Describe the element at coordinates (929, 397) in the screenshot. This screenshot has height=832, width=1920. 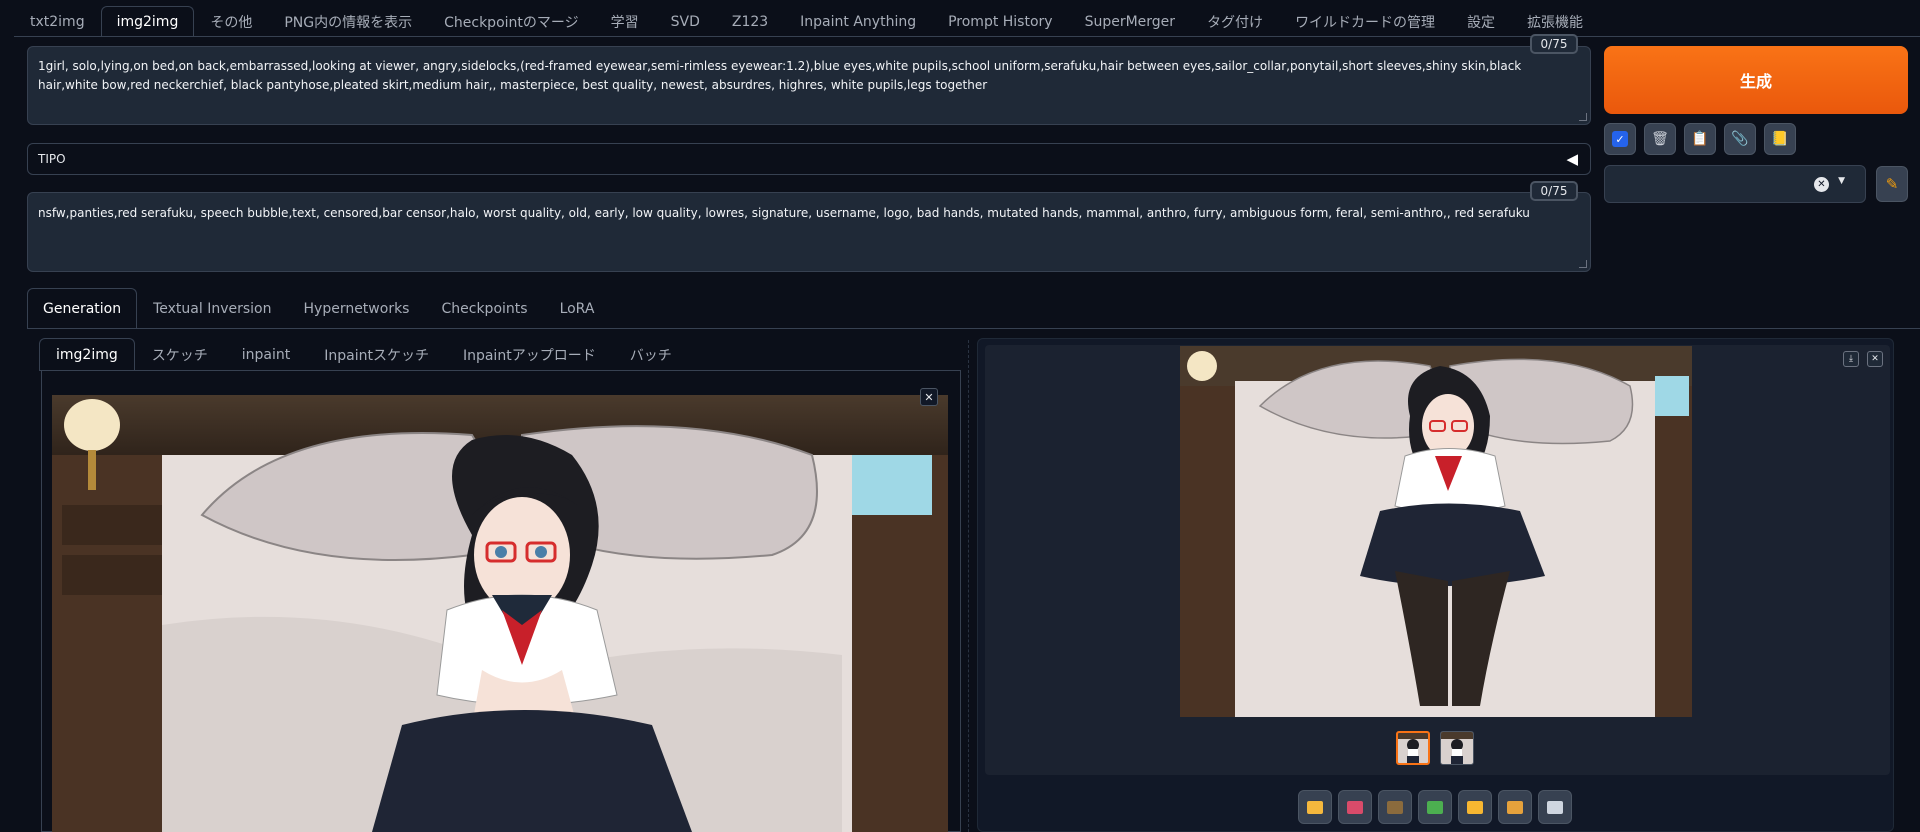
I see `close-source-image-button: ✕` at that location.